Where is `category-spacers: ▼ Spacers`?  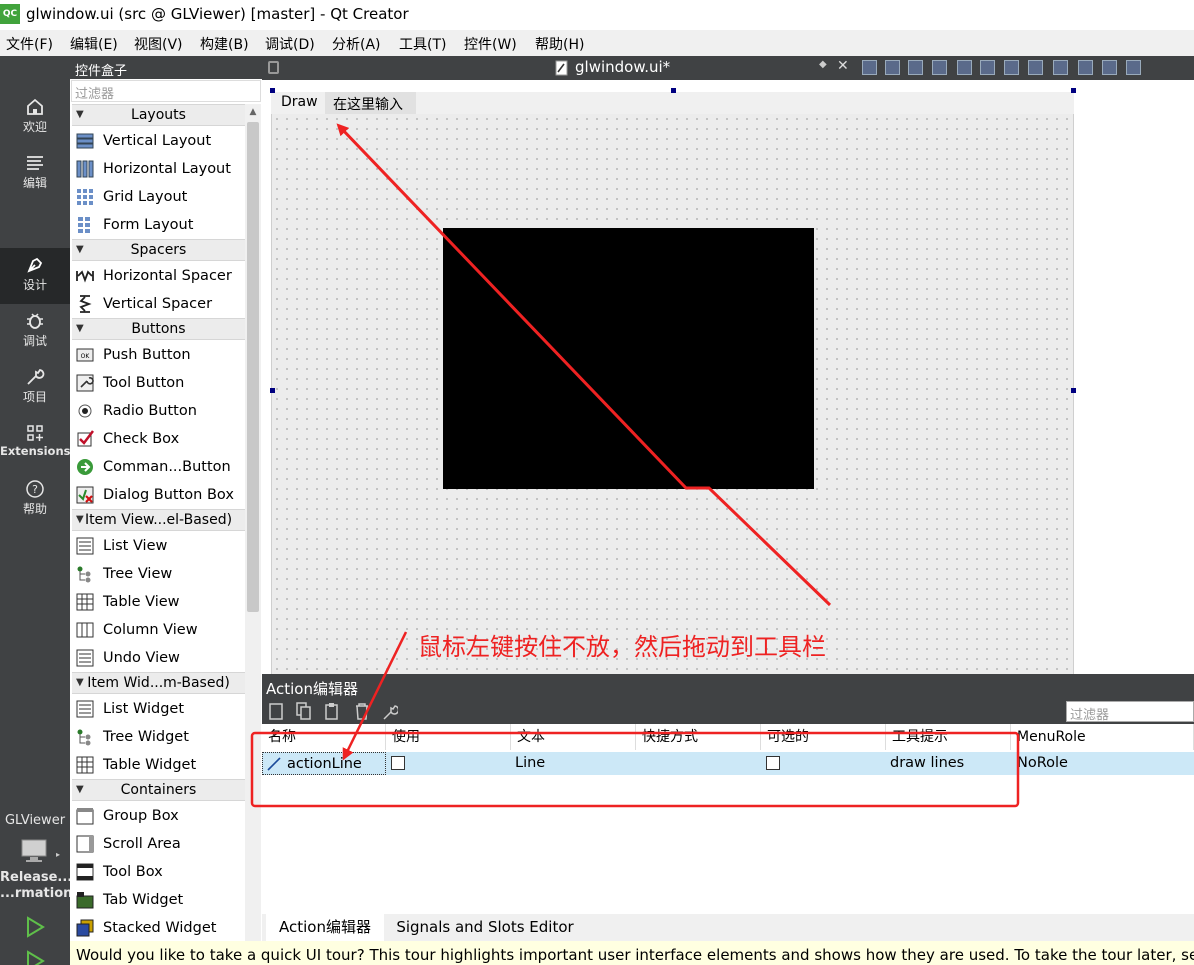 category-spacers: ▼ Spacers is located at coordinates (158, 250).